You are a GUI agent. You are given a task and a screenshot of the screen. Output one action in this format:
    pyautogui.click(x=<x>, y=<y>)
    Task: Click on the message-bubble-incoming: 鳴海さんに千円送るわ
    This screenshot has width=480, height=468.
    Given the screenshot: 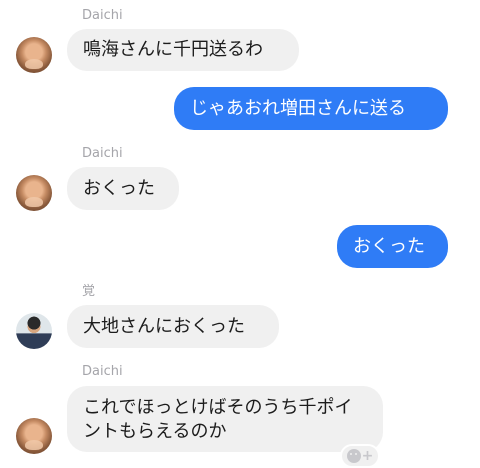 What is the action you would take?
    pyautogui.click(x=183, y=50)
    